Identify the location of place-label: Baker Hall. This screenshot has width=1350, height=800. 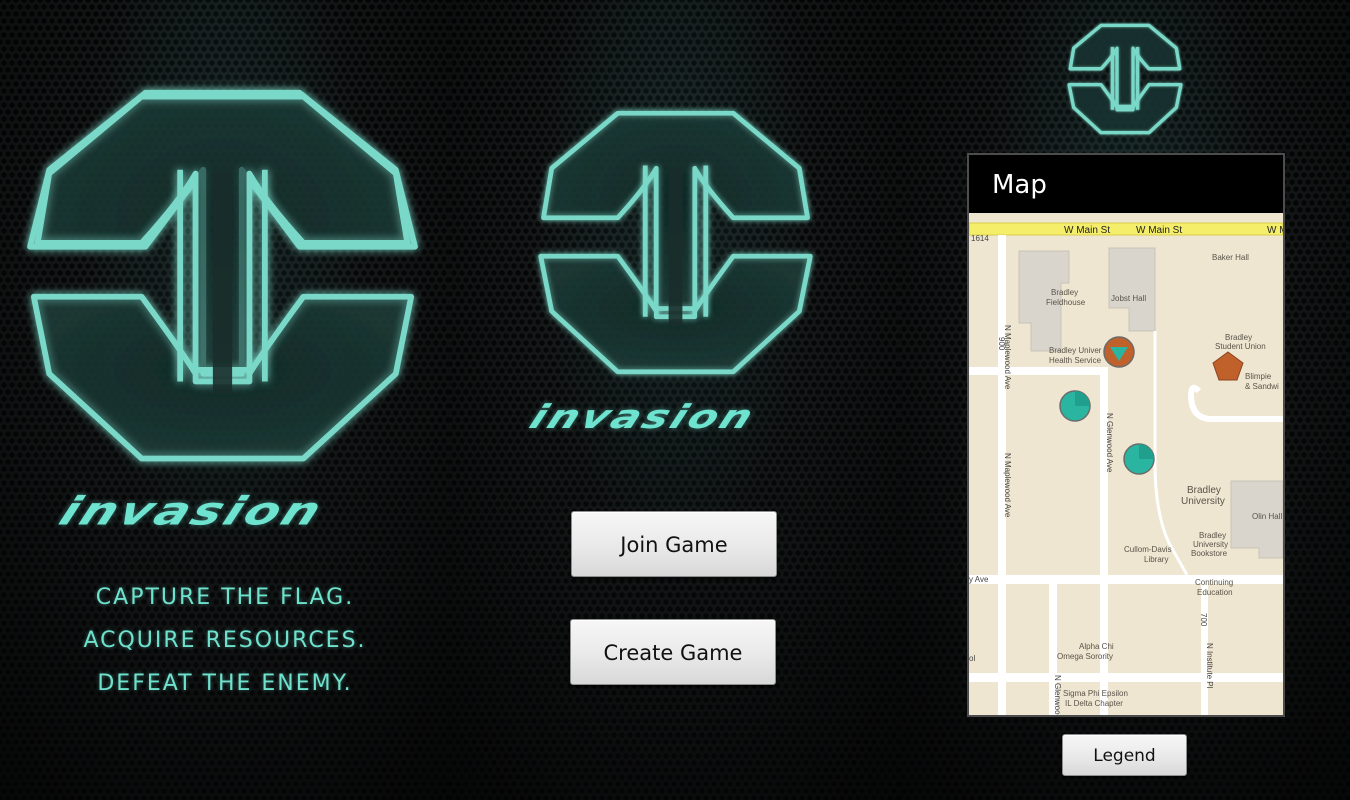
(1230, 257).